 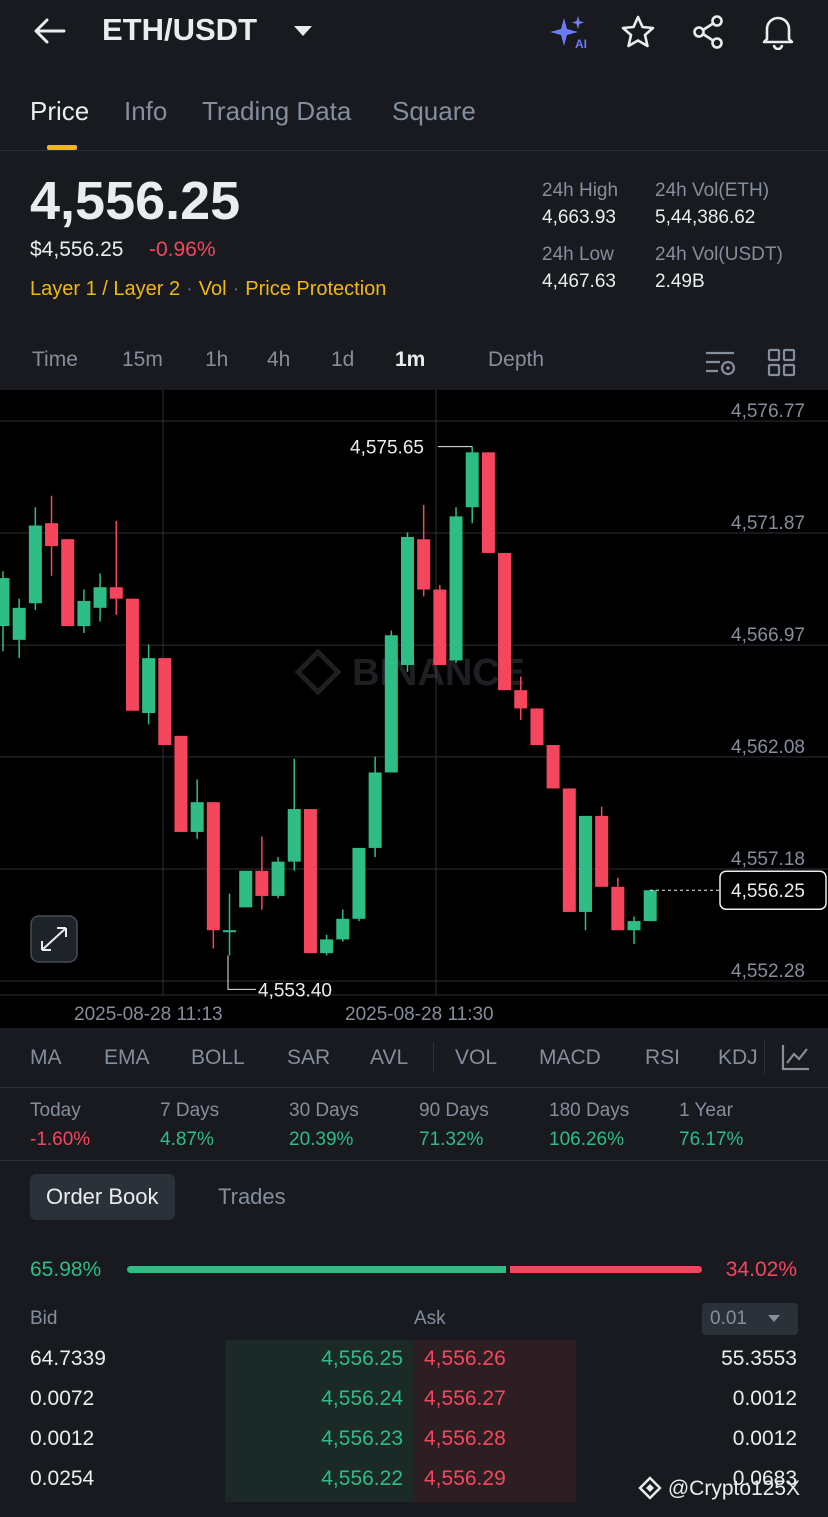 I want to click on low-label: 24h Low, so click(x=578, y=254).